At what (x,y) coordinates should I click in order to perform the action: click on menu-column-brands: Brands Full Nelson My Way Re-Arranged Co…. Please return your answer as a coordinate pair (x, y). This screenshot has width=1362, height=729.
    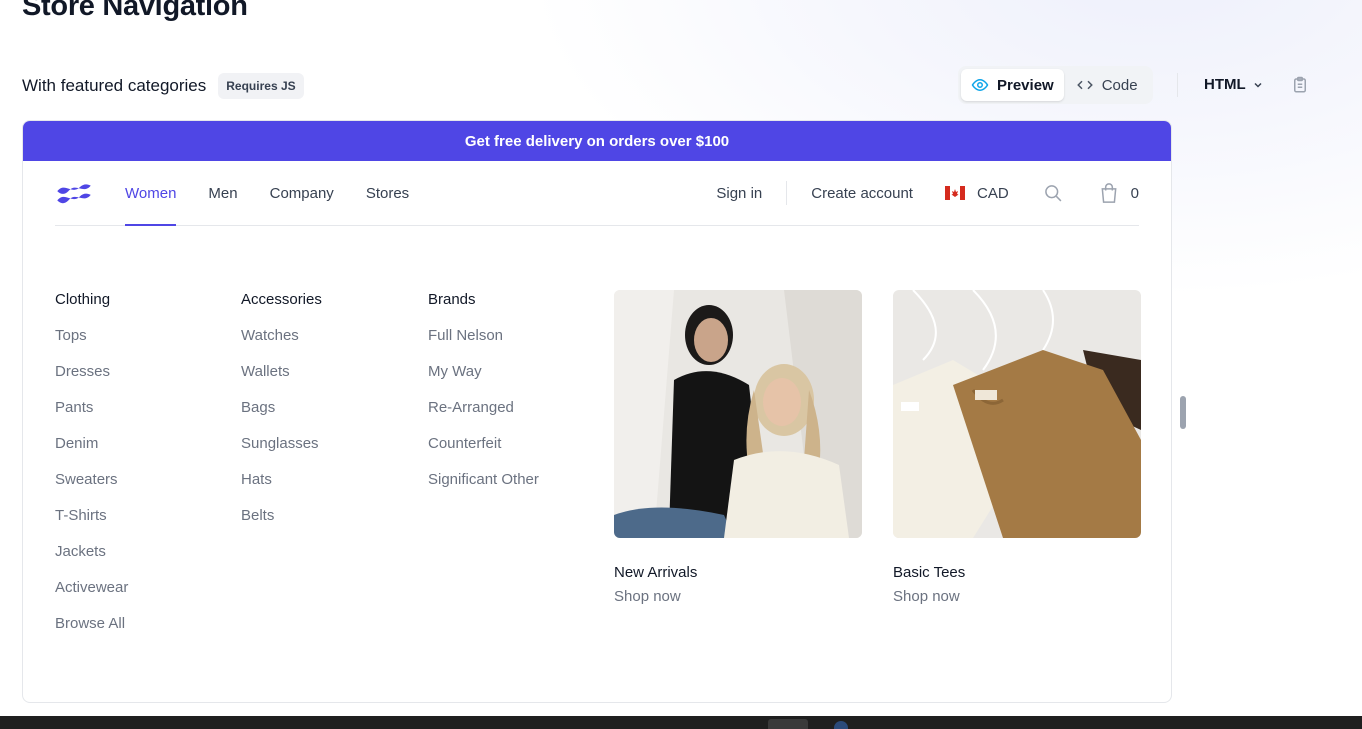
    Looking at the image, I should click on (518, 399).